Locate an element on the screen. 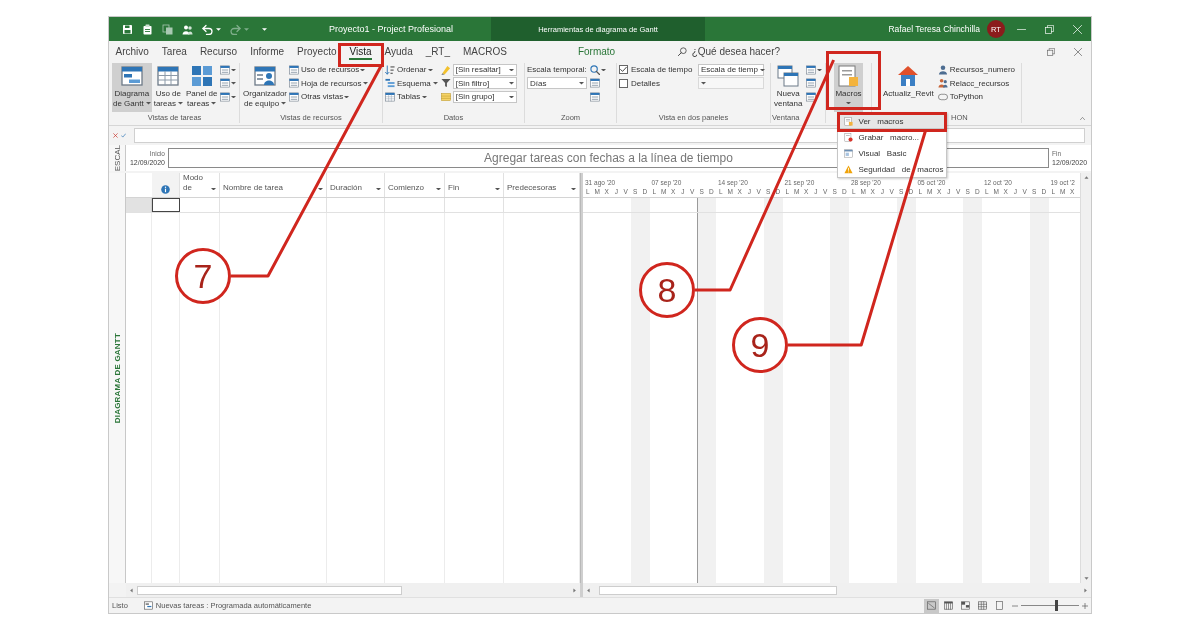 The width and height of the screenshot is (1200, 630). sort-icon is located at coordinates (390, 69).